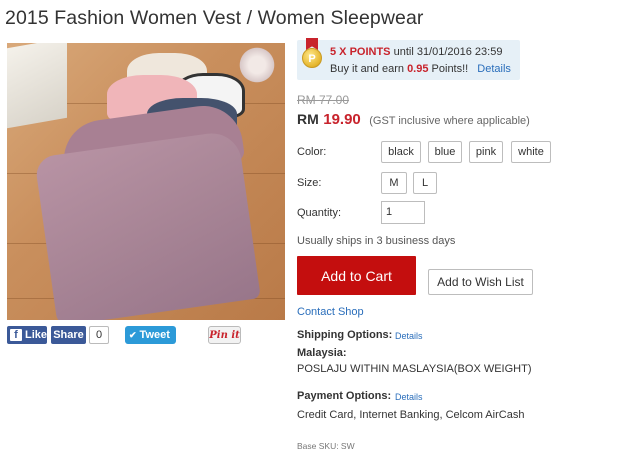  What do you see at coordinates (448, 69) in the screenshot?
I see `earn-suffix: Points!!` at bounding box center [448, 69].